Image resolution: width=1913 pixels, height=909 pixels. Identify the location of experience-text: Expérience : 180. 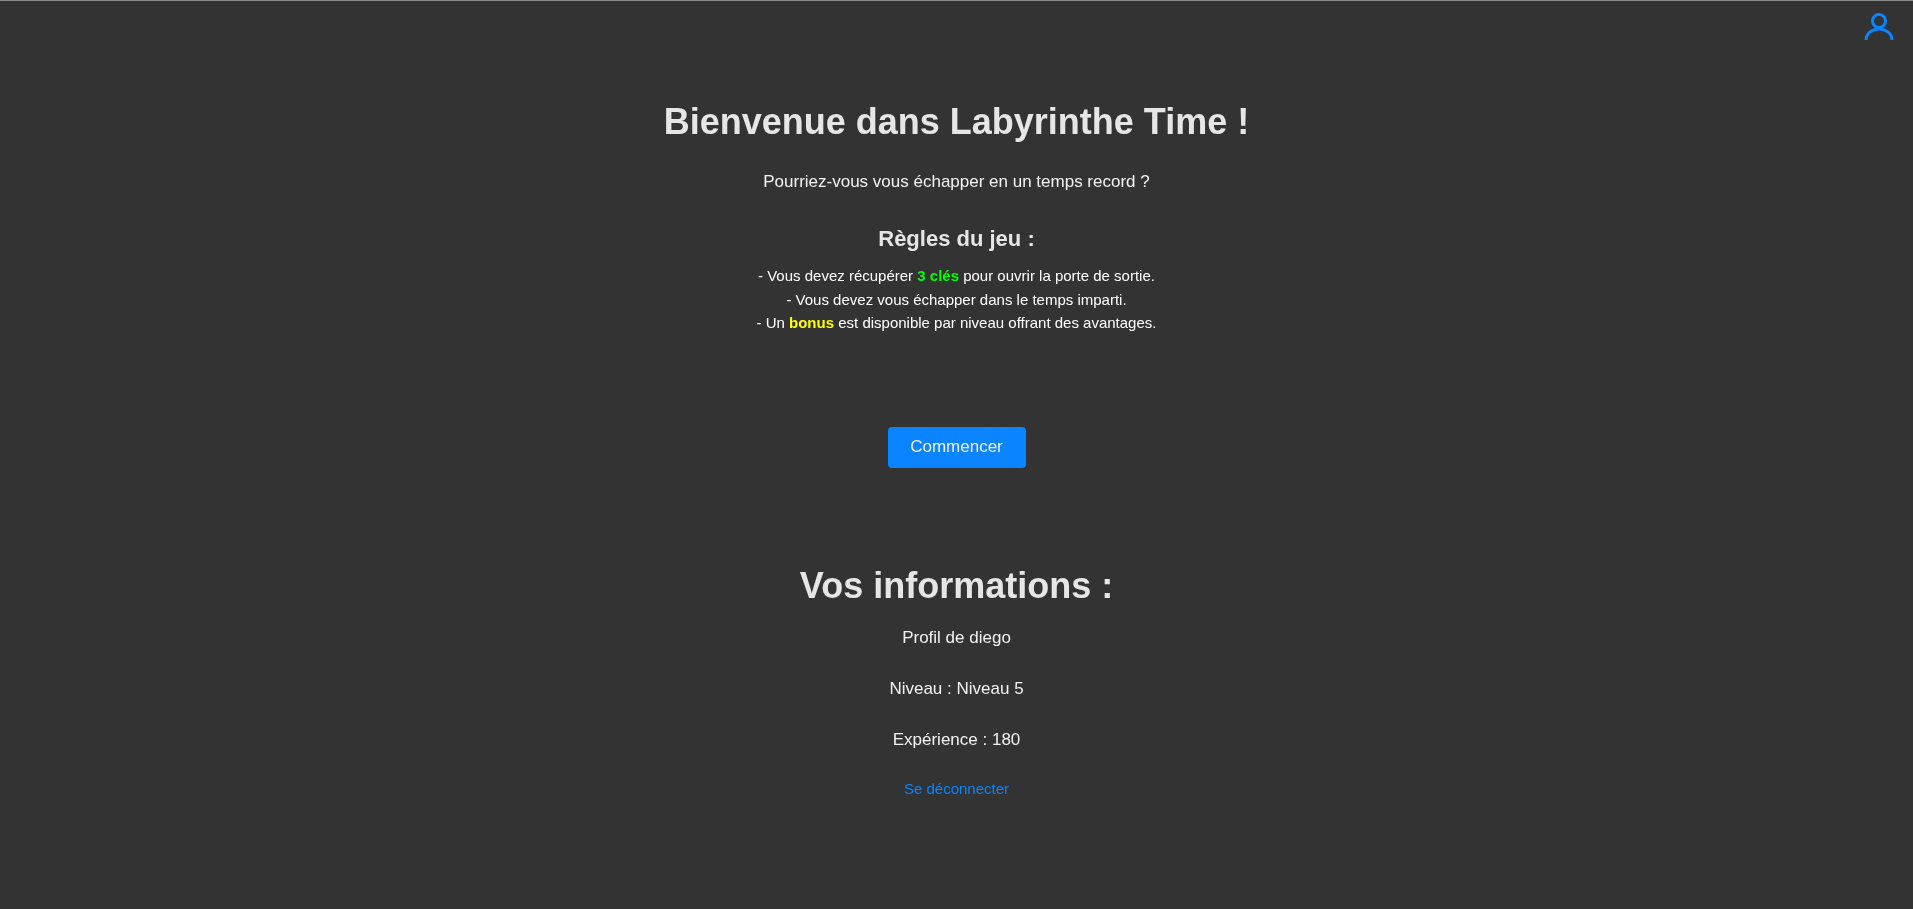
(956, 739).